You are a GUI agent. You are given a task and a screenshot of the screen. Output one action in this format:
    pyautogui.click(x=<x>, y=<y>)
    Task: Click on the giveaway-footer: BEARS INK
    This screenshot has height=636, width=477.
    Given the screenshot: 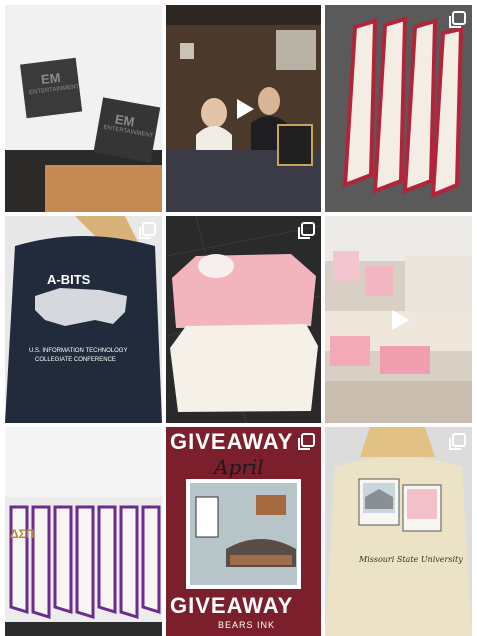 What is the action you would take?
    pyautogui.click(x=247, y=625)
    